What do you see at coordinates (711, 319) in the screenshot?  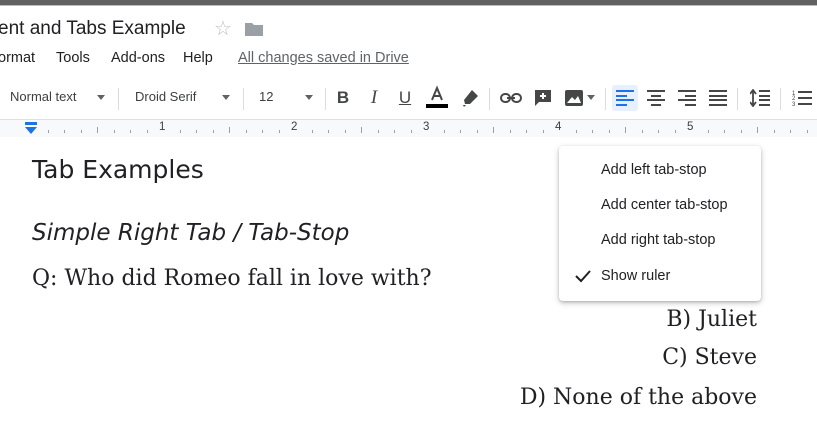 I see `answer-line: B) Juliet` at bounding box center [711, 319].